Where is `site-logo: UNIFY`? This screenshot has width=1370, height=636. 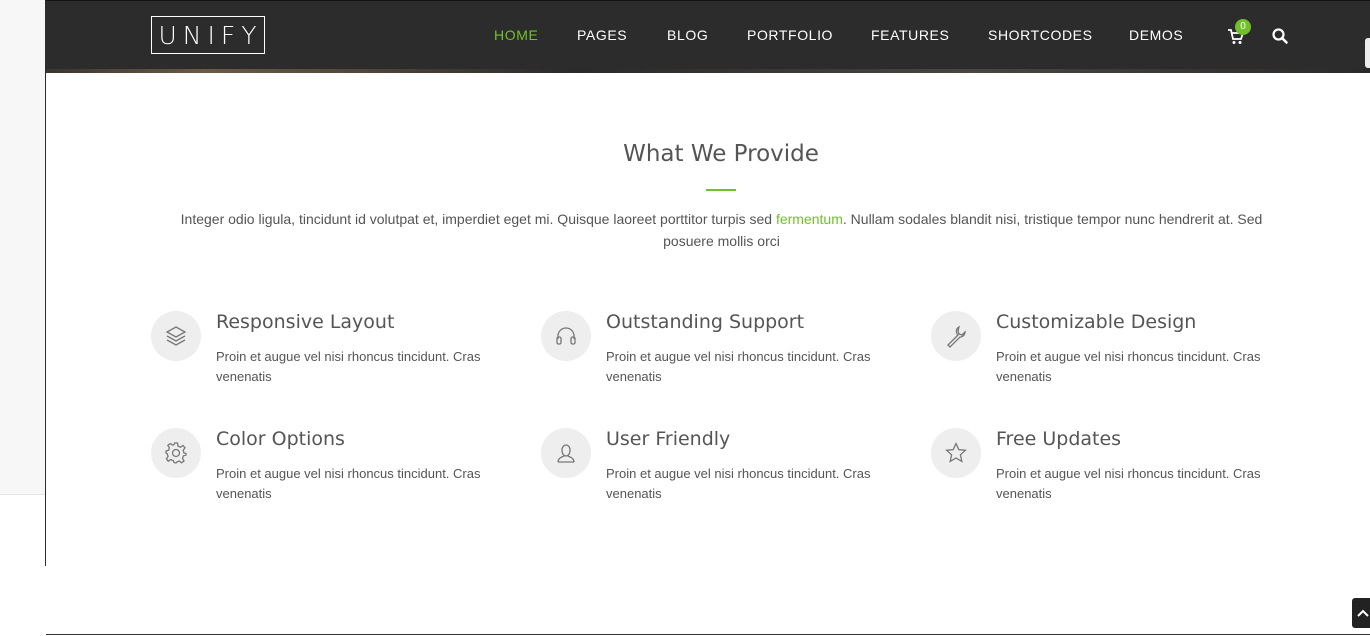
site-logo: UNIFY is located at coordinates (208, 35).